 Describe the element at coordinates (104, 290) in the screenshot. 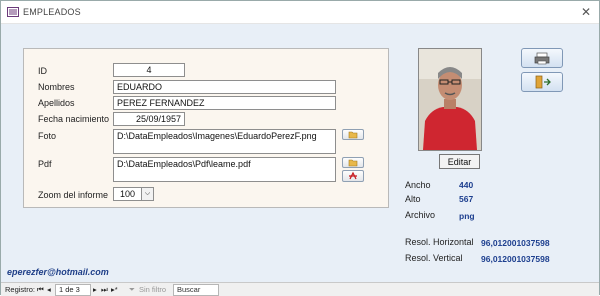

I see `last-record-icon: ⏭` at that location.